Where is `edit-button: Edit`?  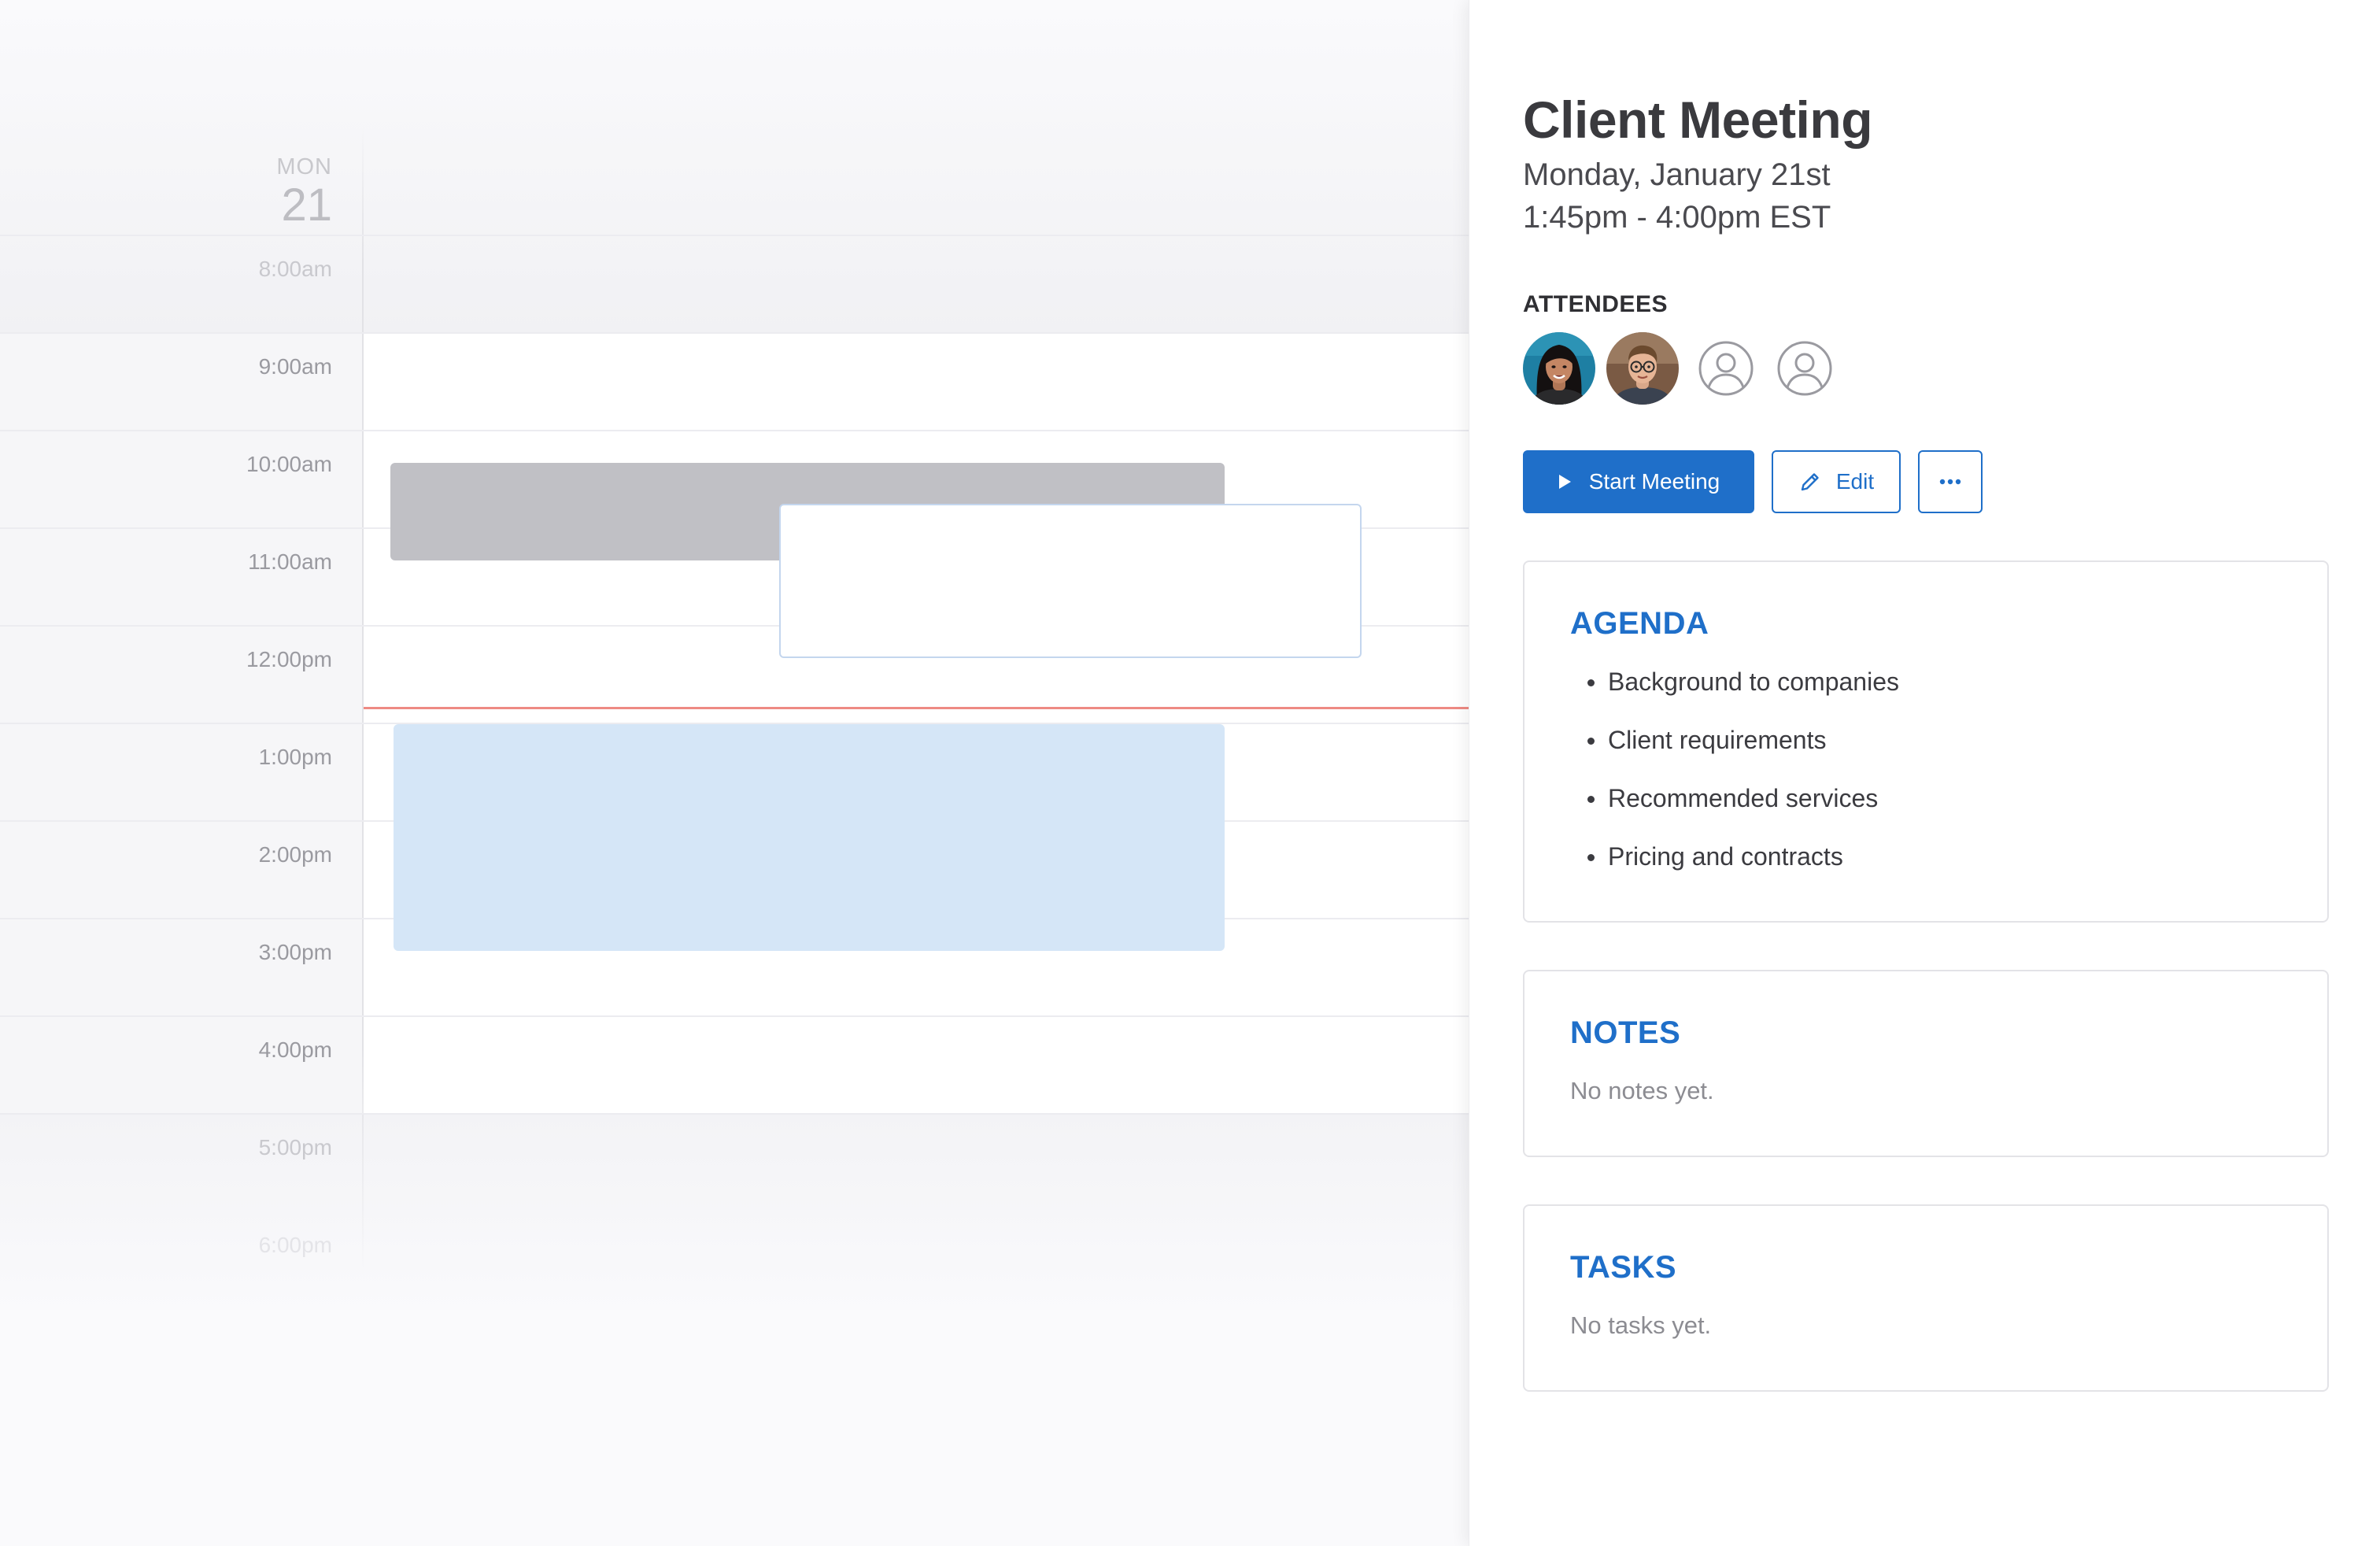 edit-button: Edit is located at coordinates (1837, 482).